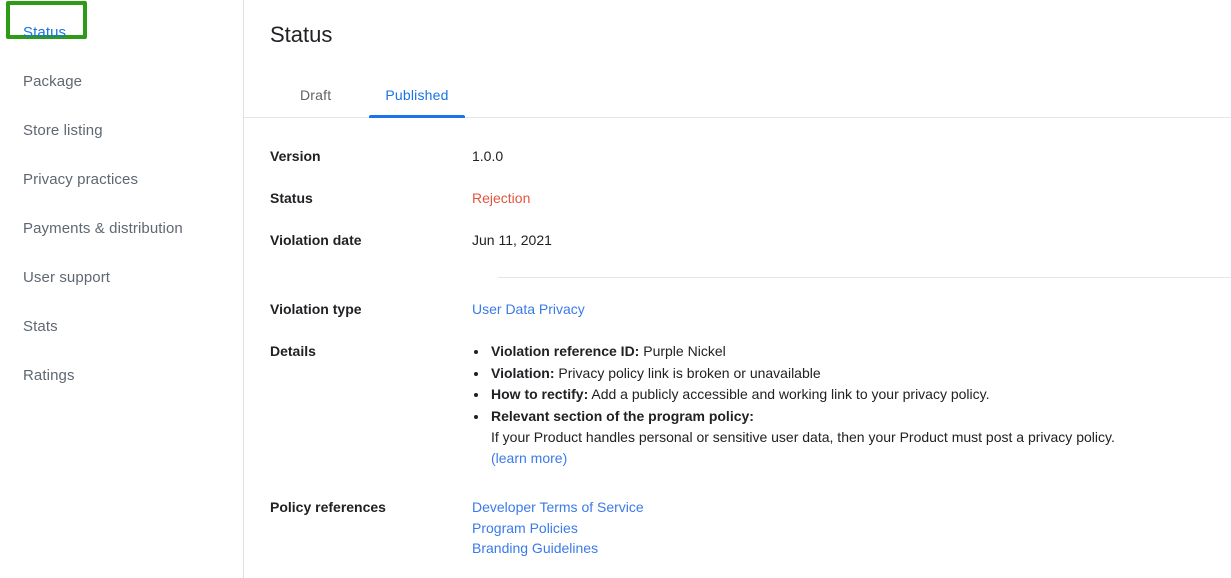 This screenshot has width=1231, height=578. I want to click on bullet-term: Violation reference ID:, so click(565, 351).